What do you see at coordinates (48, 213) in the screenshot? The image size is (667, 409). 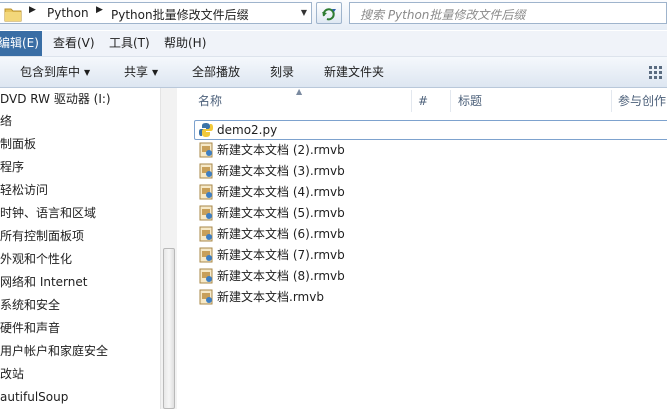 I see `nav-item-clock-language-region: 时钟、语言和区域` at bounding box center [48, 213].